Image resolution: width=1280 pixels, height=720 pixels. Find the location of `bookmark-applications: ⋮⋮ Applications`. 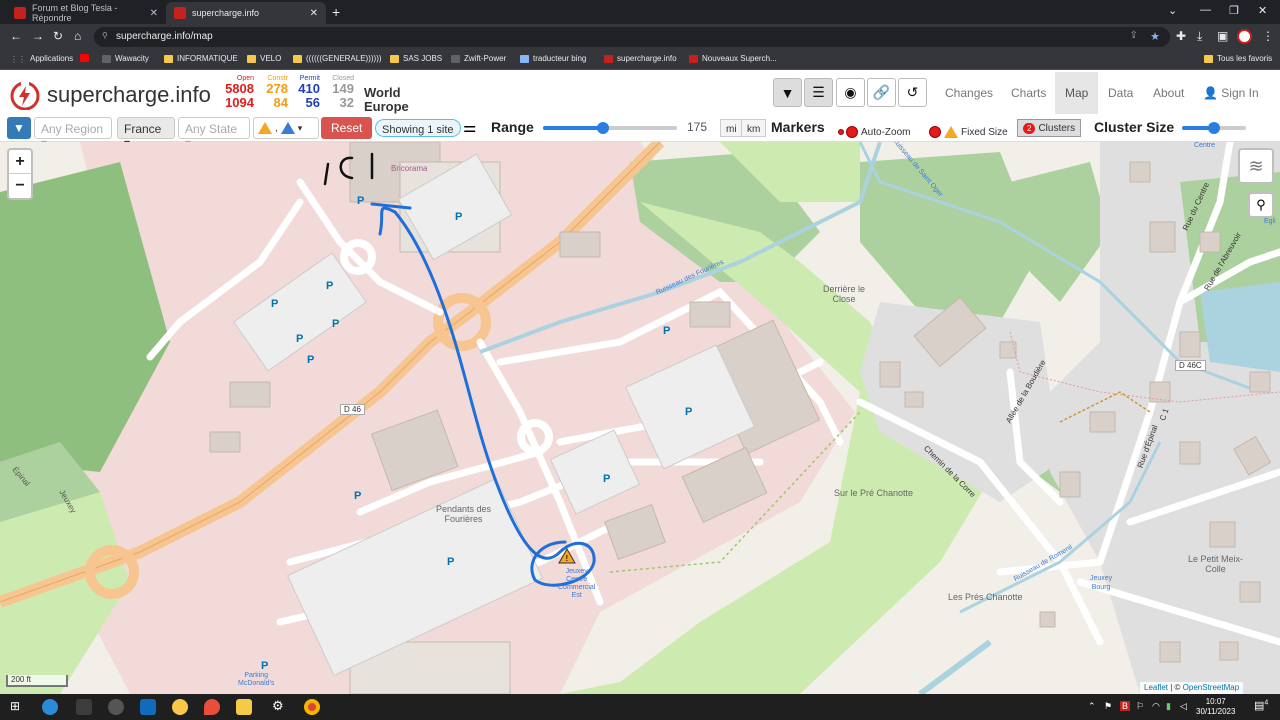

bookmark-applications: ⋮⋮ Applications is located at coordinates (41, 59).